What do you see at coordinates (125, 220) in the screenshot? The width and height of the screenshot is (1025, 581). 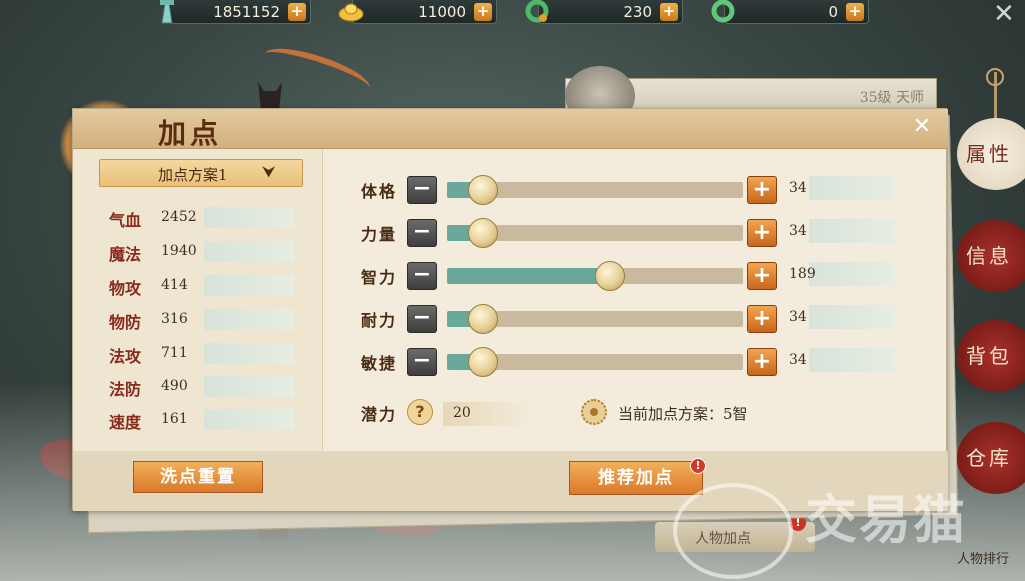 I see `stat-name: 气血` at bounding box center [125, 220].